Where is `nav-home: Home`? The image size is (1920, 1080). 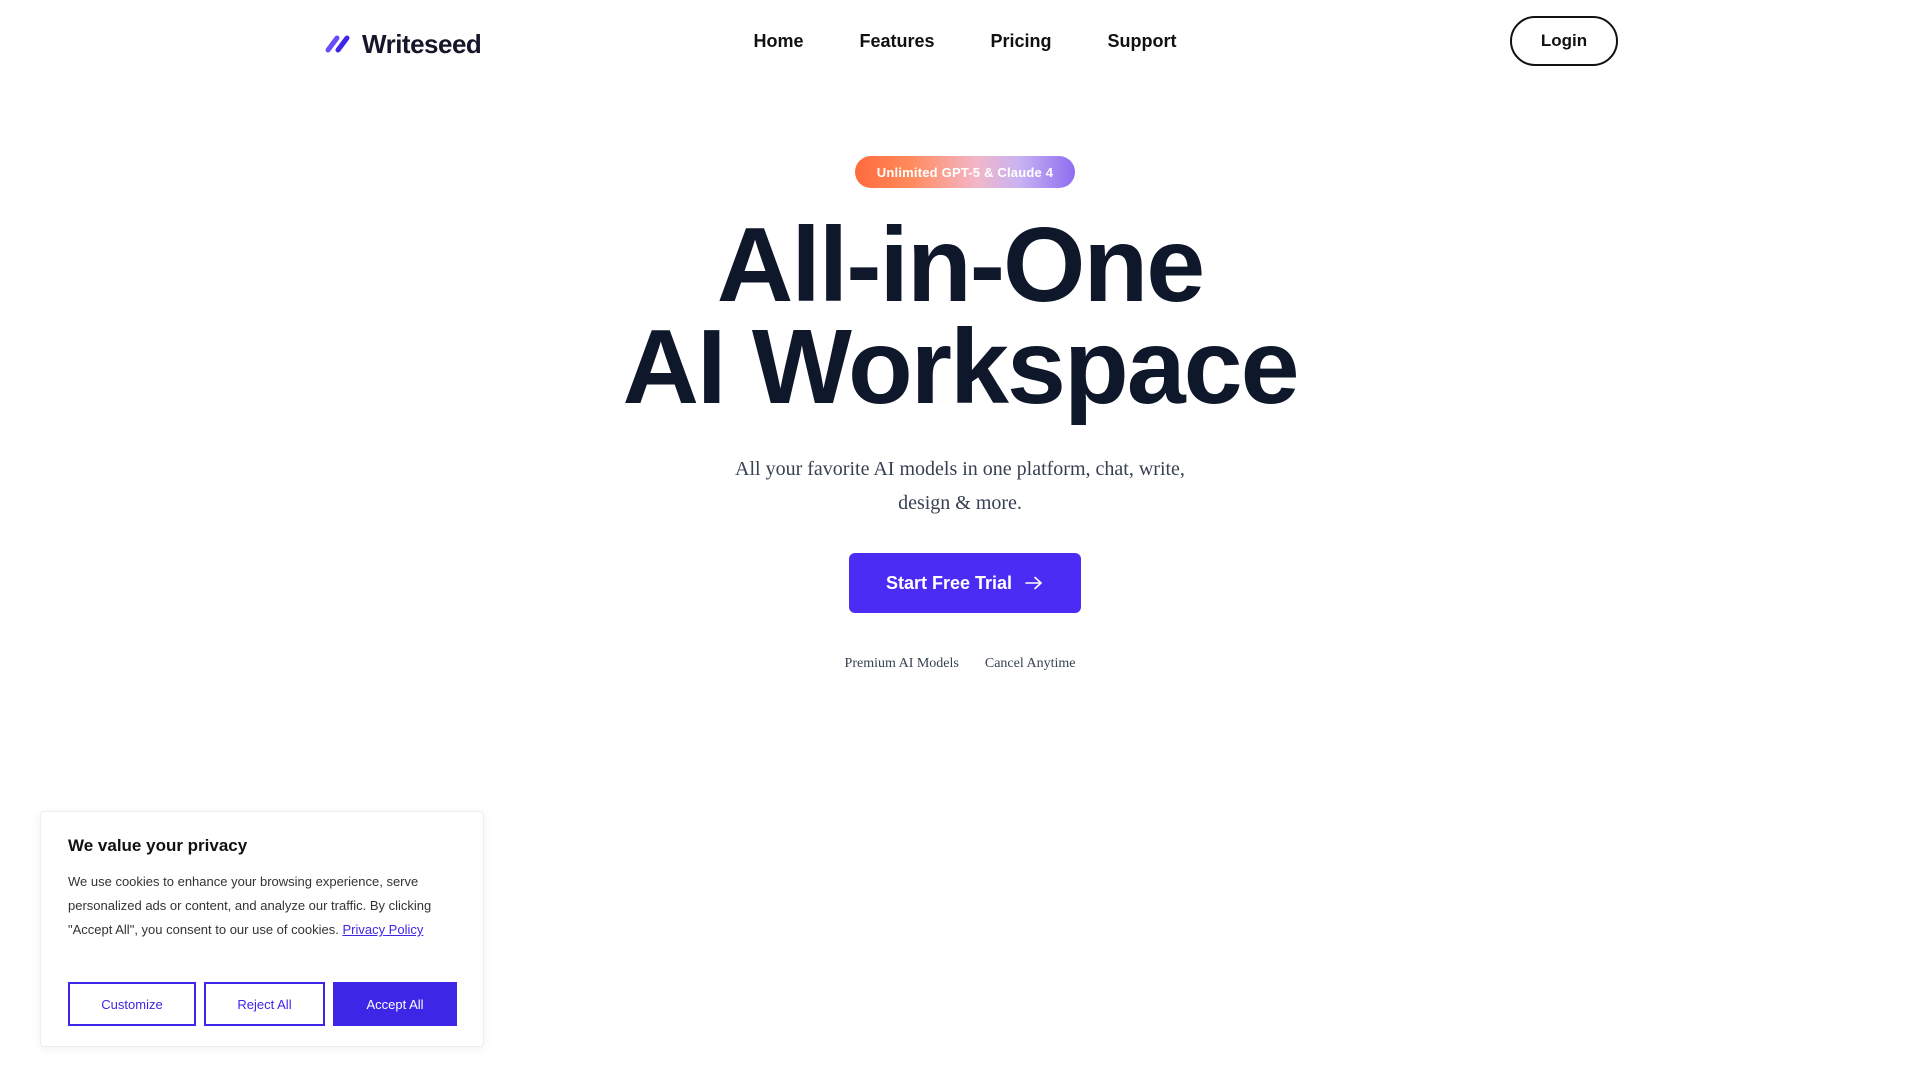 nav-home: Home is located at coordinates (778, 41).